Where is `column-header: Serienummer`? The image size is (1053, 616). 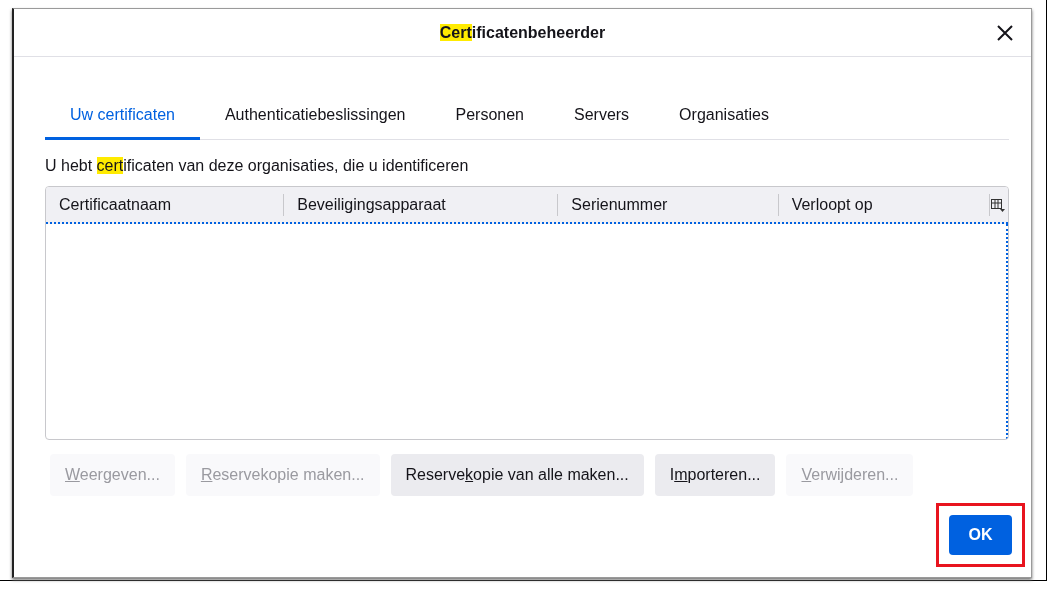 column-header: Serienummer is located at coordinates (668, 204).